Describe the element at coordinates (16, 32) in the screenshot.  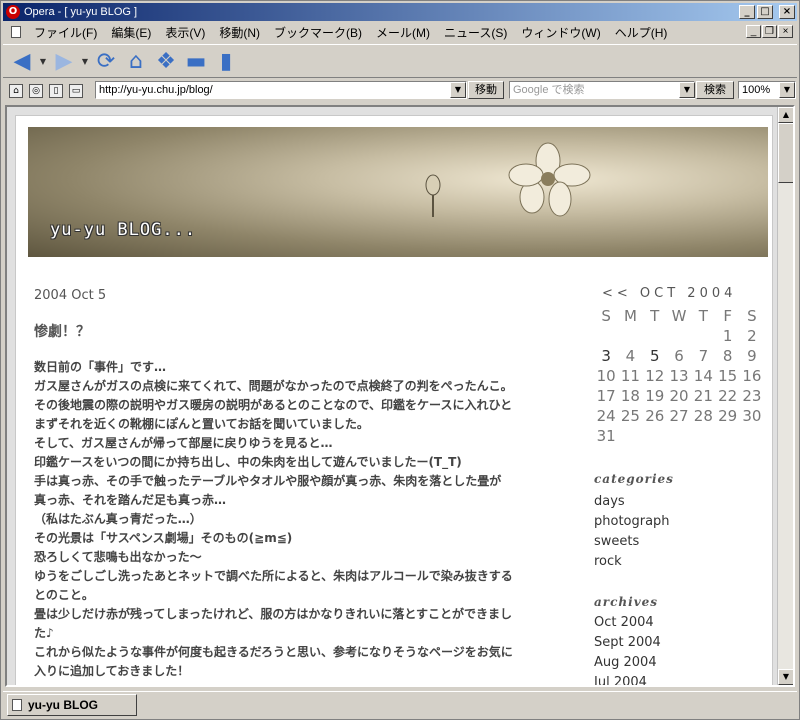
I see `document-icon` at that location.